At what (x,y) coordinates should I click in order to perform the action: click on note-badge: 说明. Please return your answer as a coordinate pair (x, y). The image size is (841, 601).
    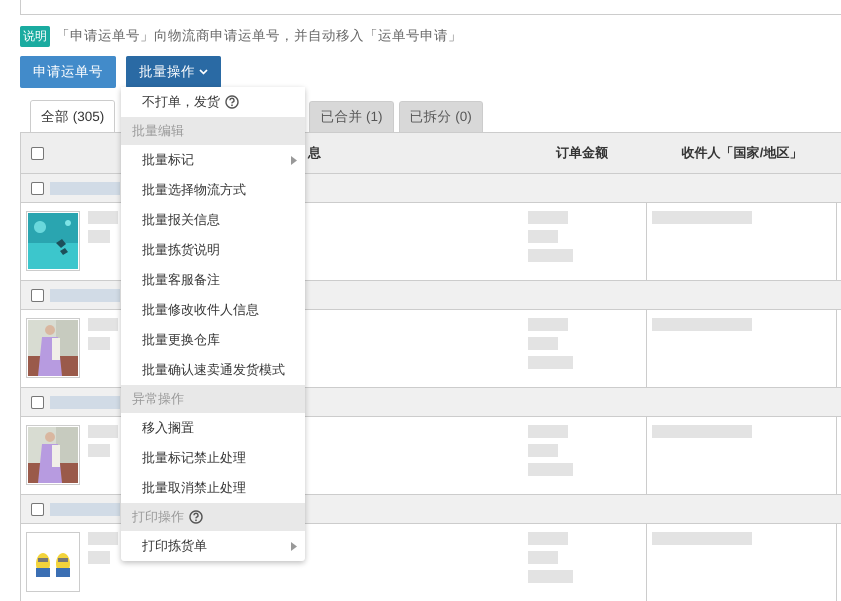
    Looking at the image, I should click on (35, 36).